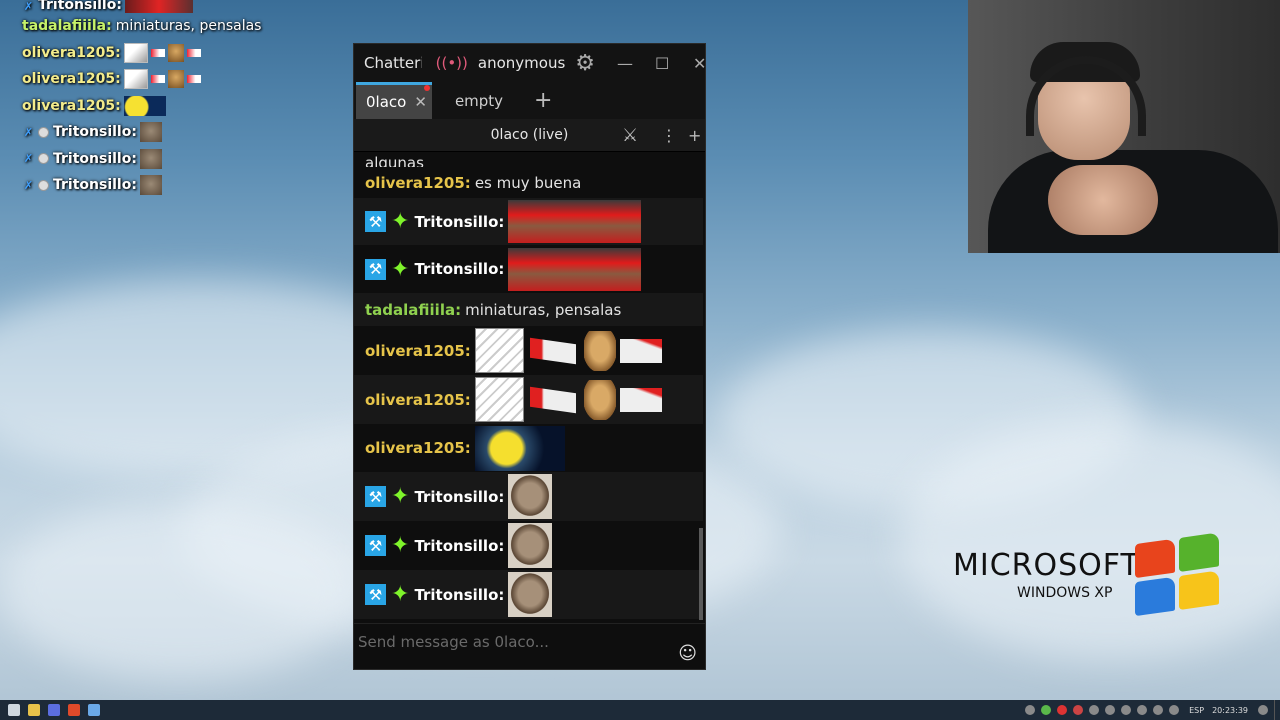 This screenshot has width=1280, height=720. Describe the element at coordinates (543, 100) in the screenshot. I see `add-tab-button: +` at that location.